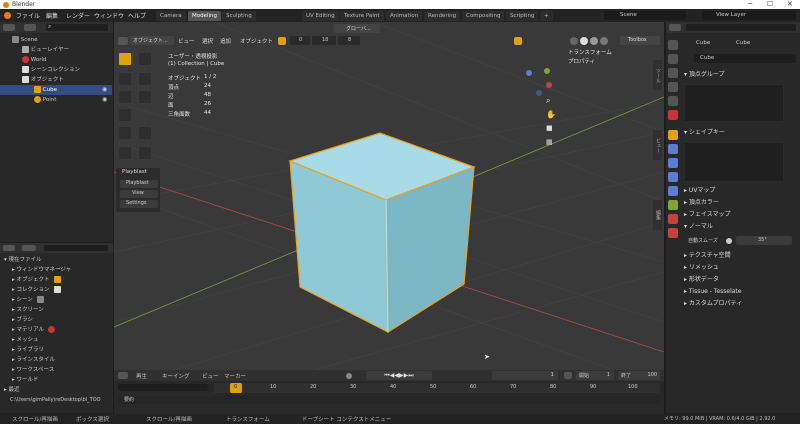  I want to click on toolbox-button: Toolbox, so click(640, 40).